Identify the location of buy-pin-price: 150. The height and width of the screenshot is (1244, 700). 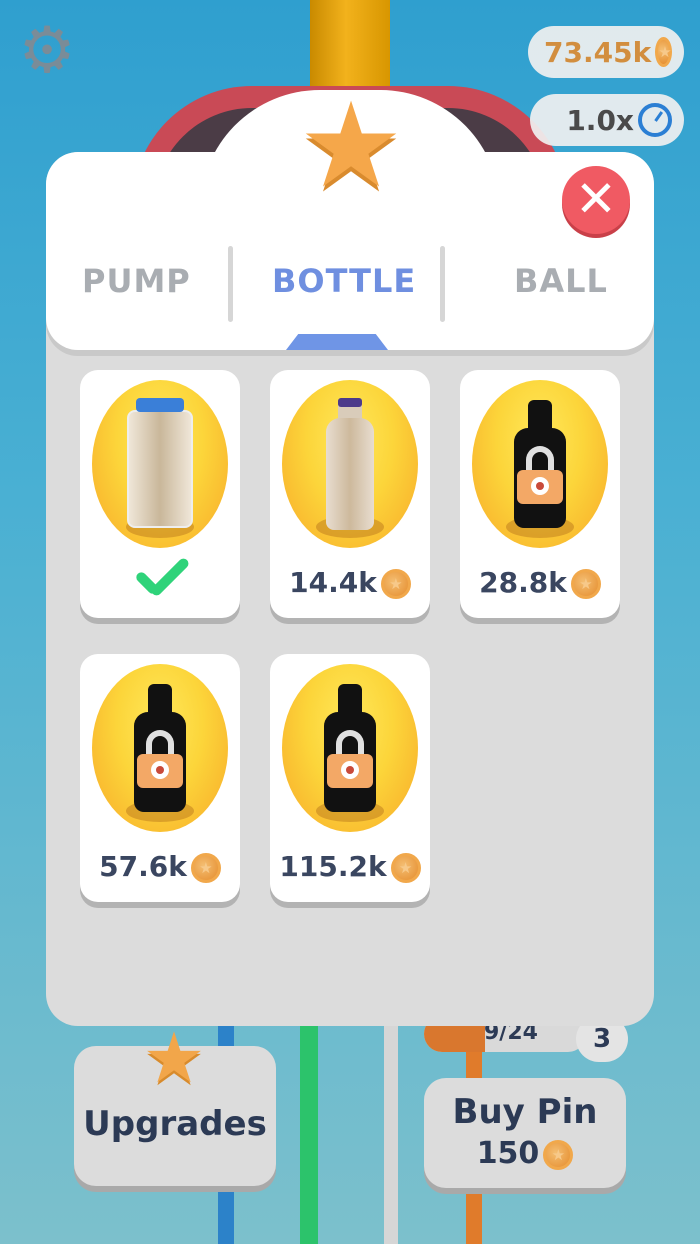
(508, 1153).